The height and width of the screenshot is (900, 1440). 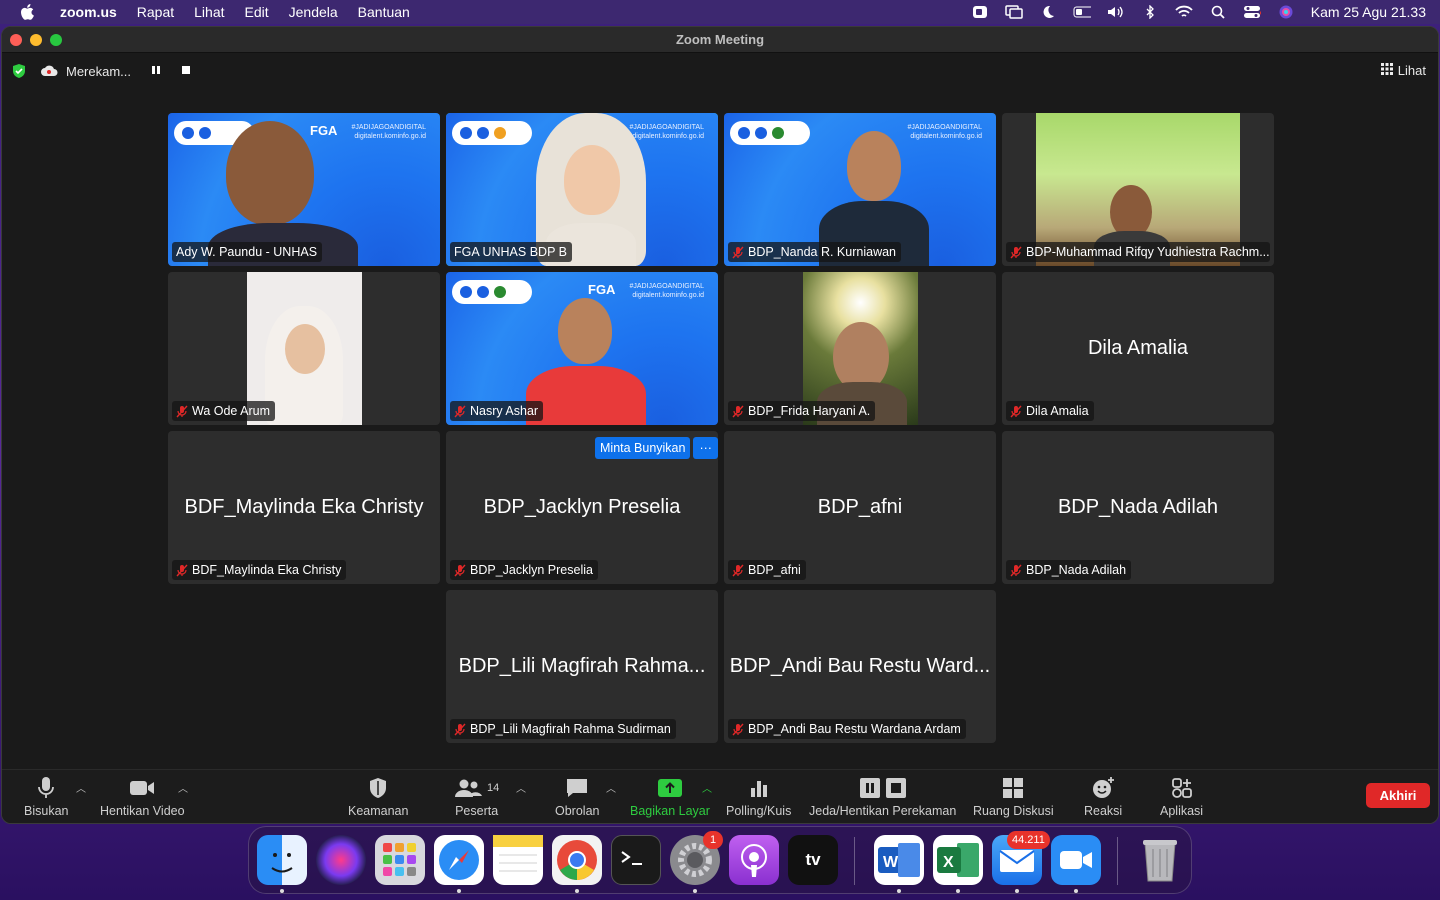 I want to click on participant-name-tag: BDP_Nanda R. Kurniawan, so click(x=814, y=252).